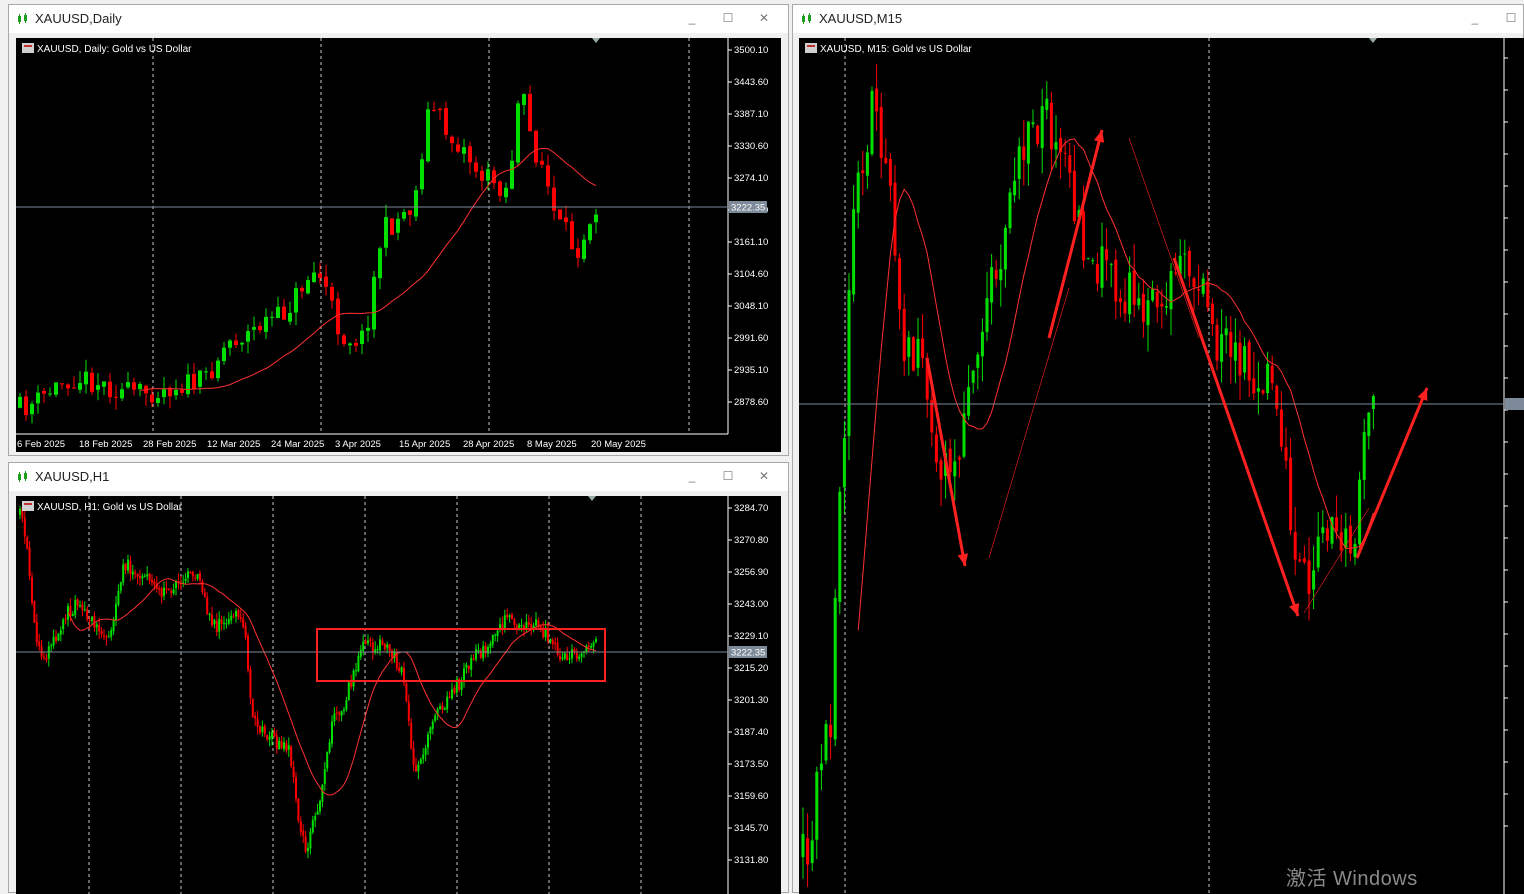 The width and height of the screenshot is (1524, 894). Describe the element at coordinates (552, 444) in the screenshot. I see `time-tick-label: 8 May 2025` at that location.